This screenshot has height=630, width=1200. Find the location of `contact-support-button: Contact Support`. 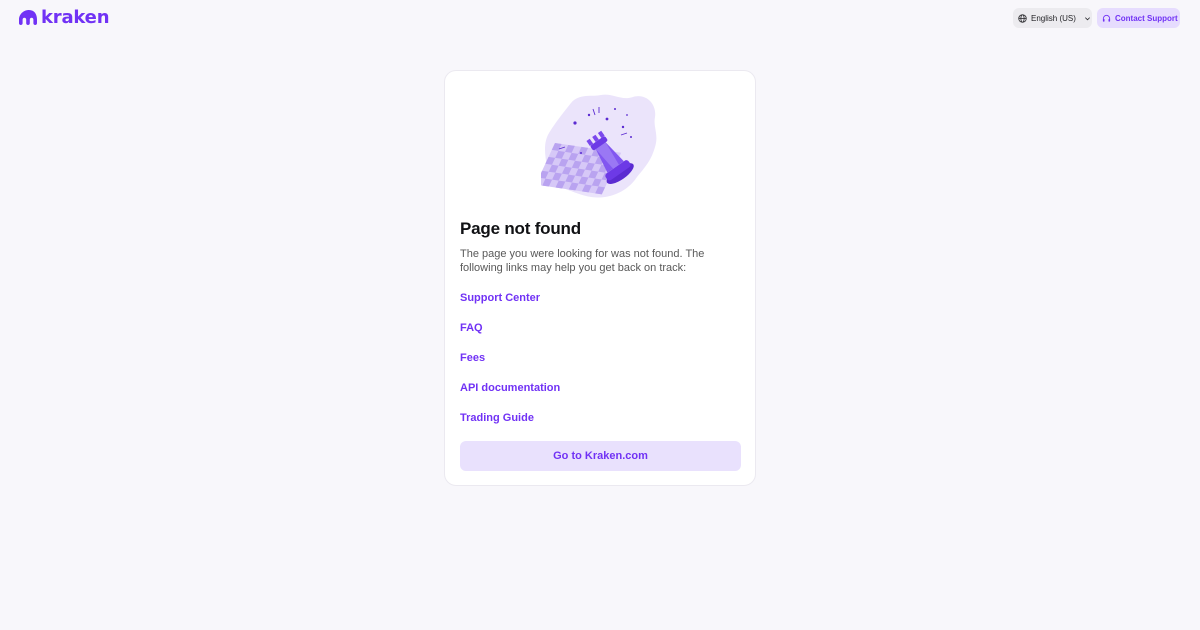

contact-support-button: Contact Support is located at coordinates (1138, 18).